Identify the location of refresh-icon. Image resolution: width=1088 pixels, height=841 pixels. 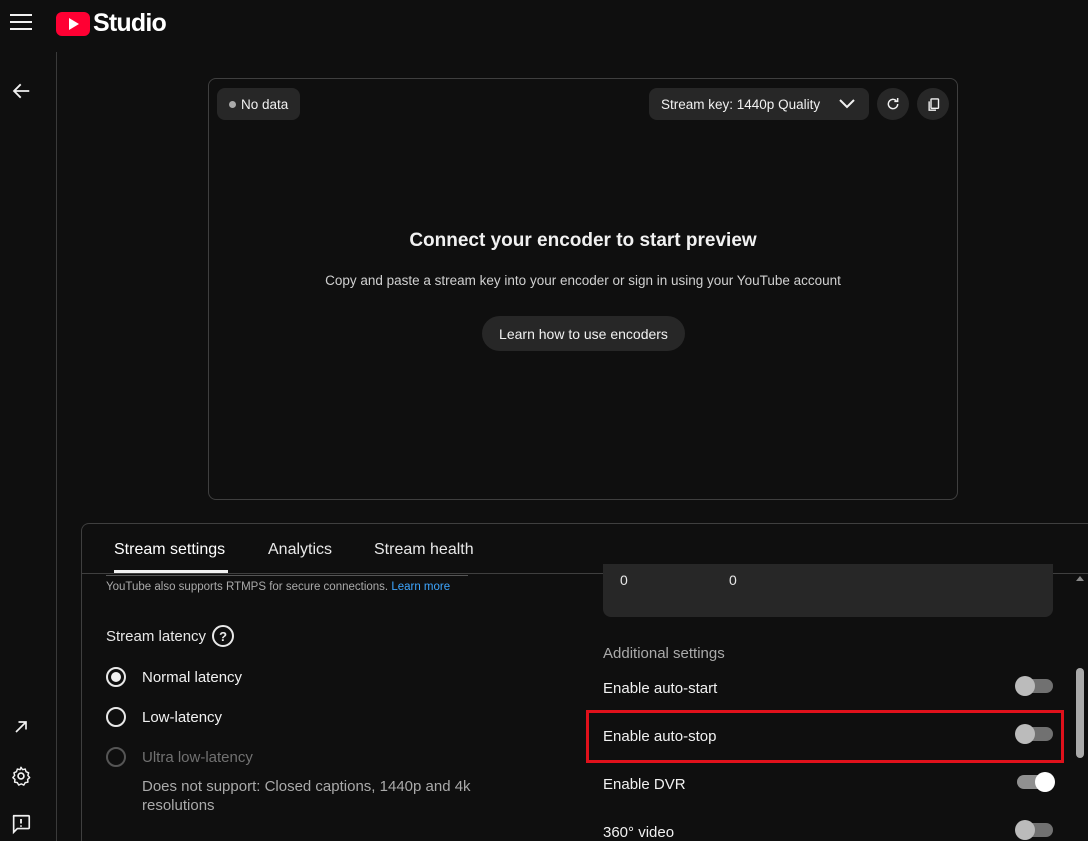
(893, 104).